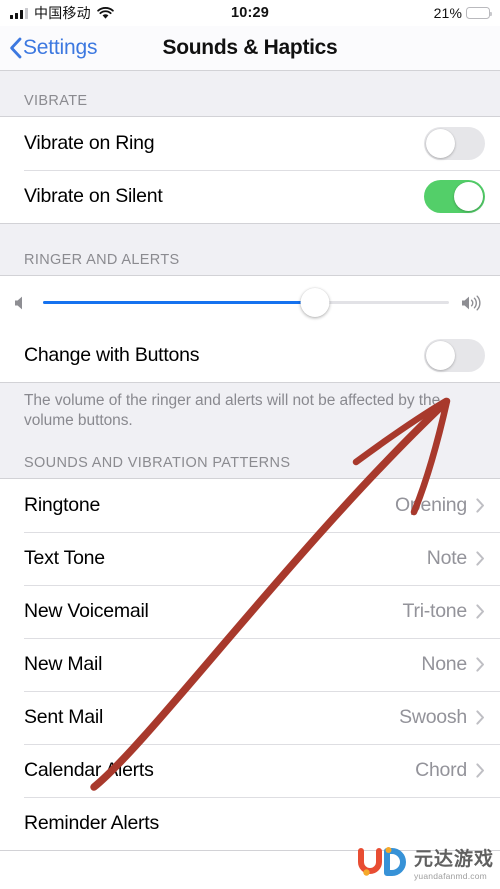  Describe the element at coordinates (179, 302) in the screenshot. I see `slider-track-fill` at that location.